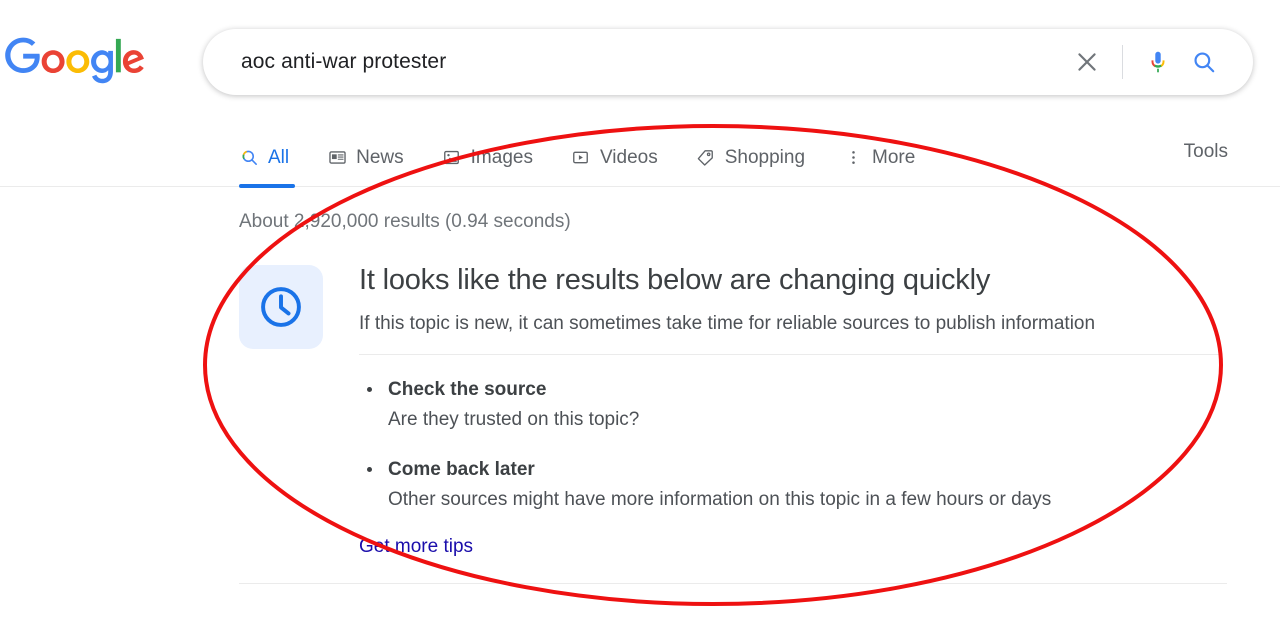 This screenshot has height=619, width=1280. I want to click on search-bar, so click(728, 62).